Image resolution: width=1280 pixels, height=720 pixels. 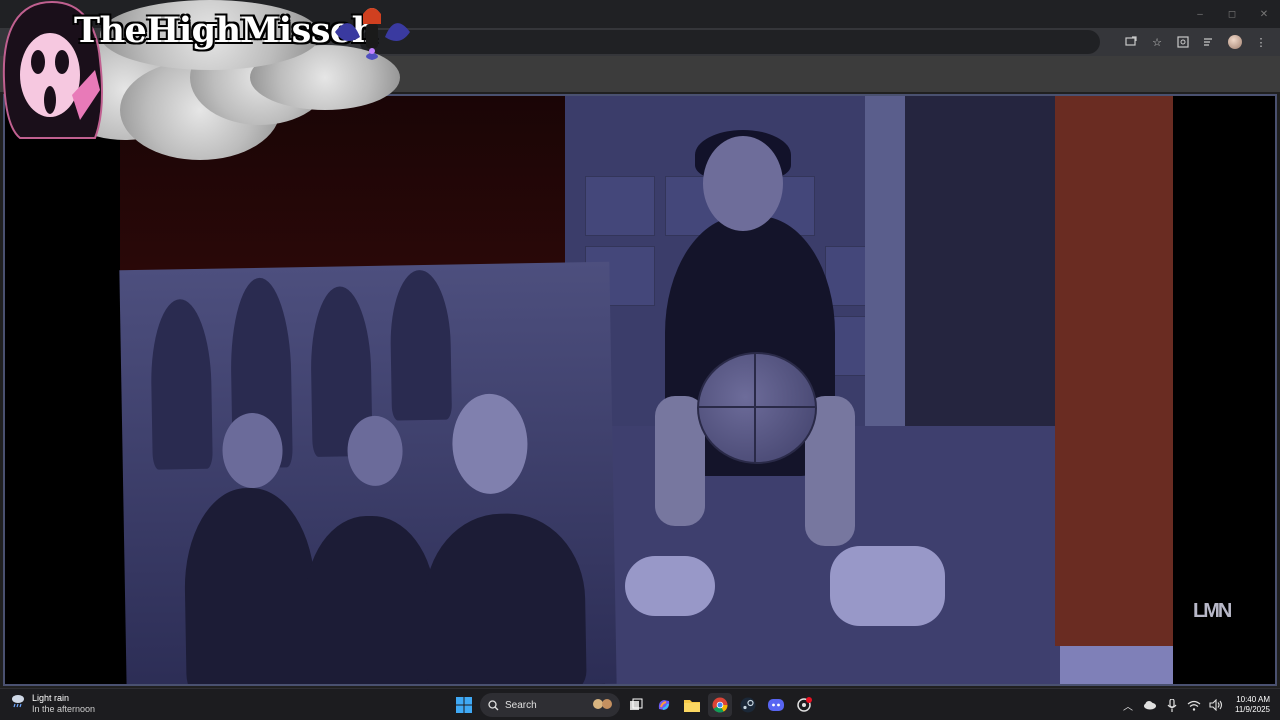 I want to click on task-view-icon, so click(x=636, y=704).